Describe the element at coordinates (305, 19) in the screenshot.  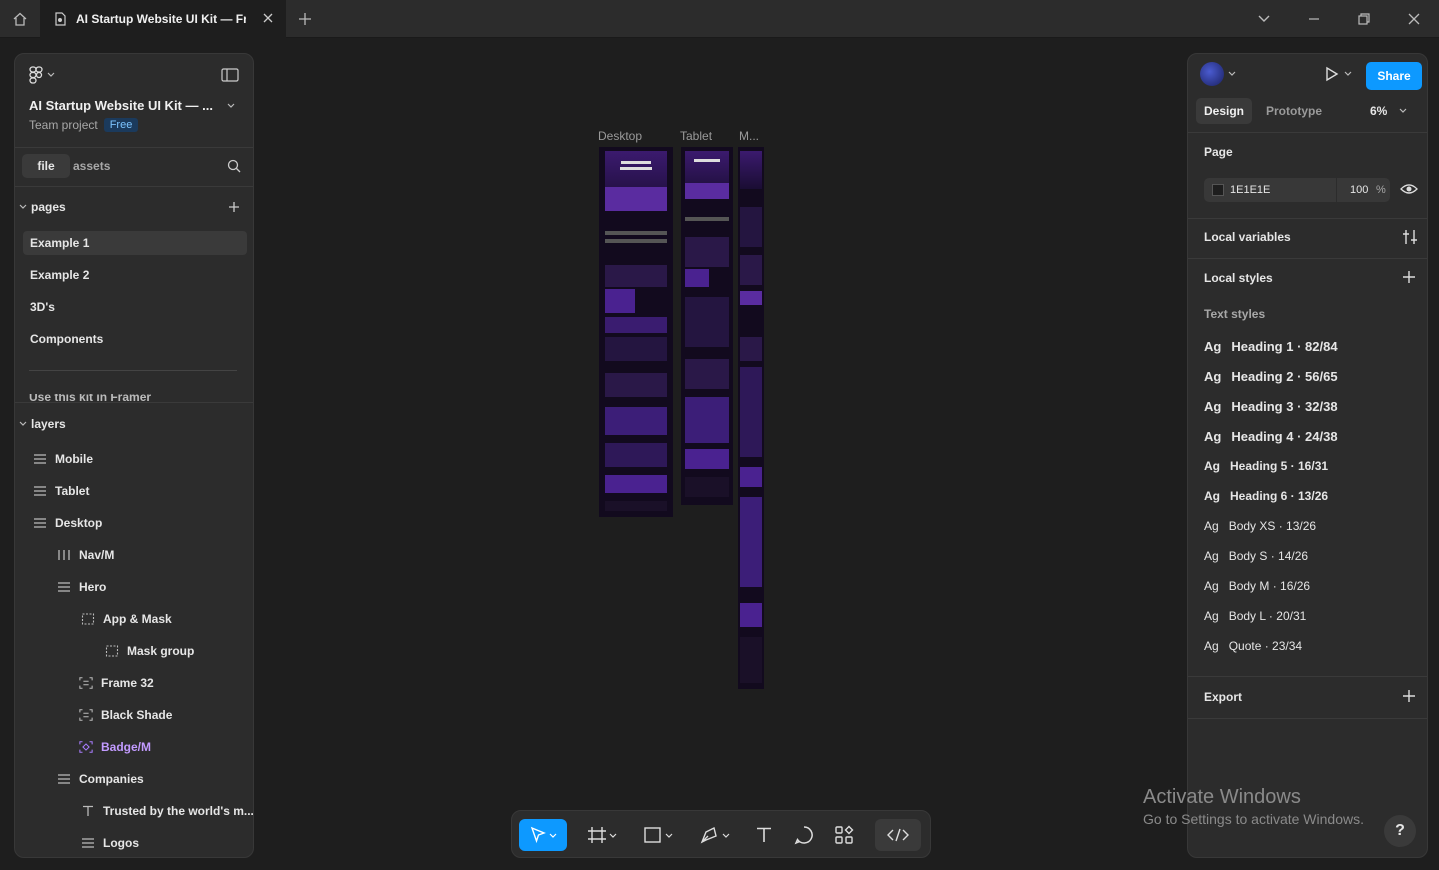
I see `plus-icon` at that location.